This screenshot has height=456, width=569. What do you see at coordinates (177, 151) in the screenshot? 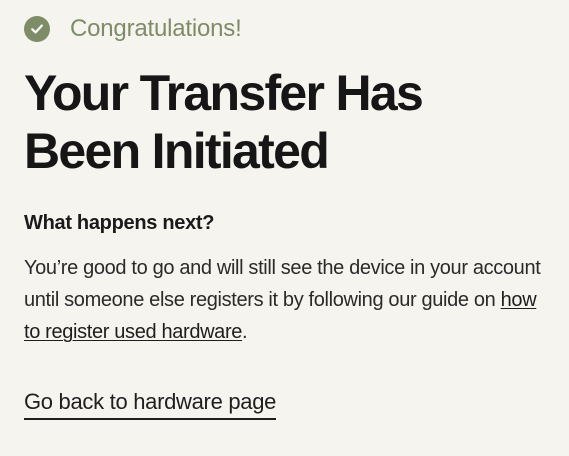
I see `page-title-line-2: Been Initiated` at bounding box center [177, 151].